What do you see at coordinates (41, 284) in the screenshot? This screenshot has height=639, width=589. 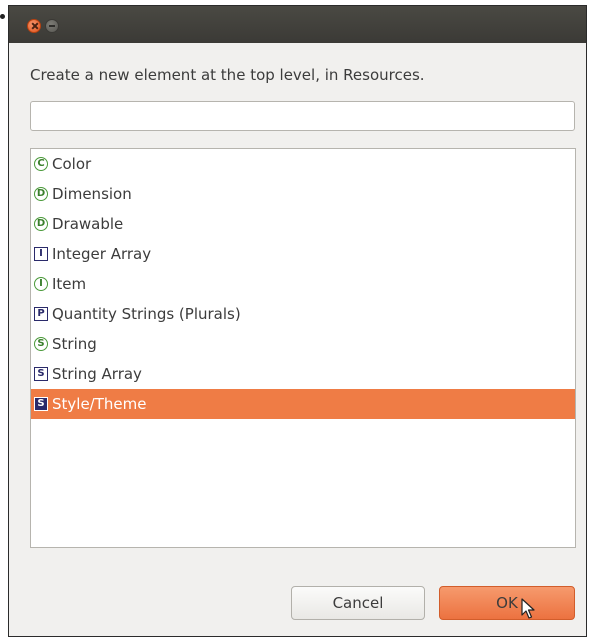 I see `item-icon: I` at bounding box center [41, 284].